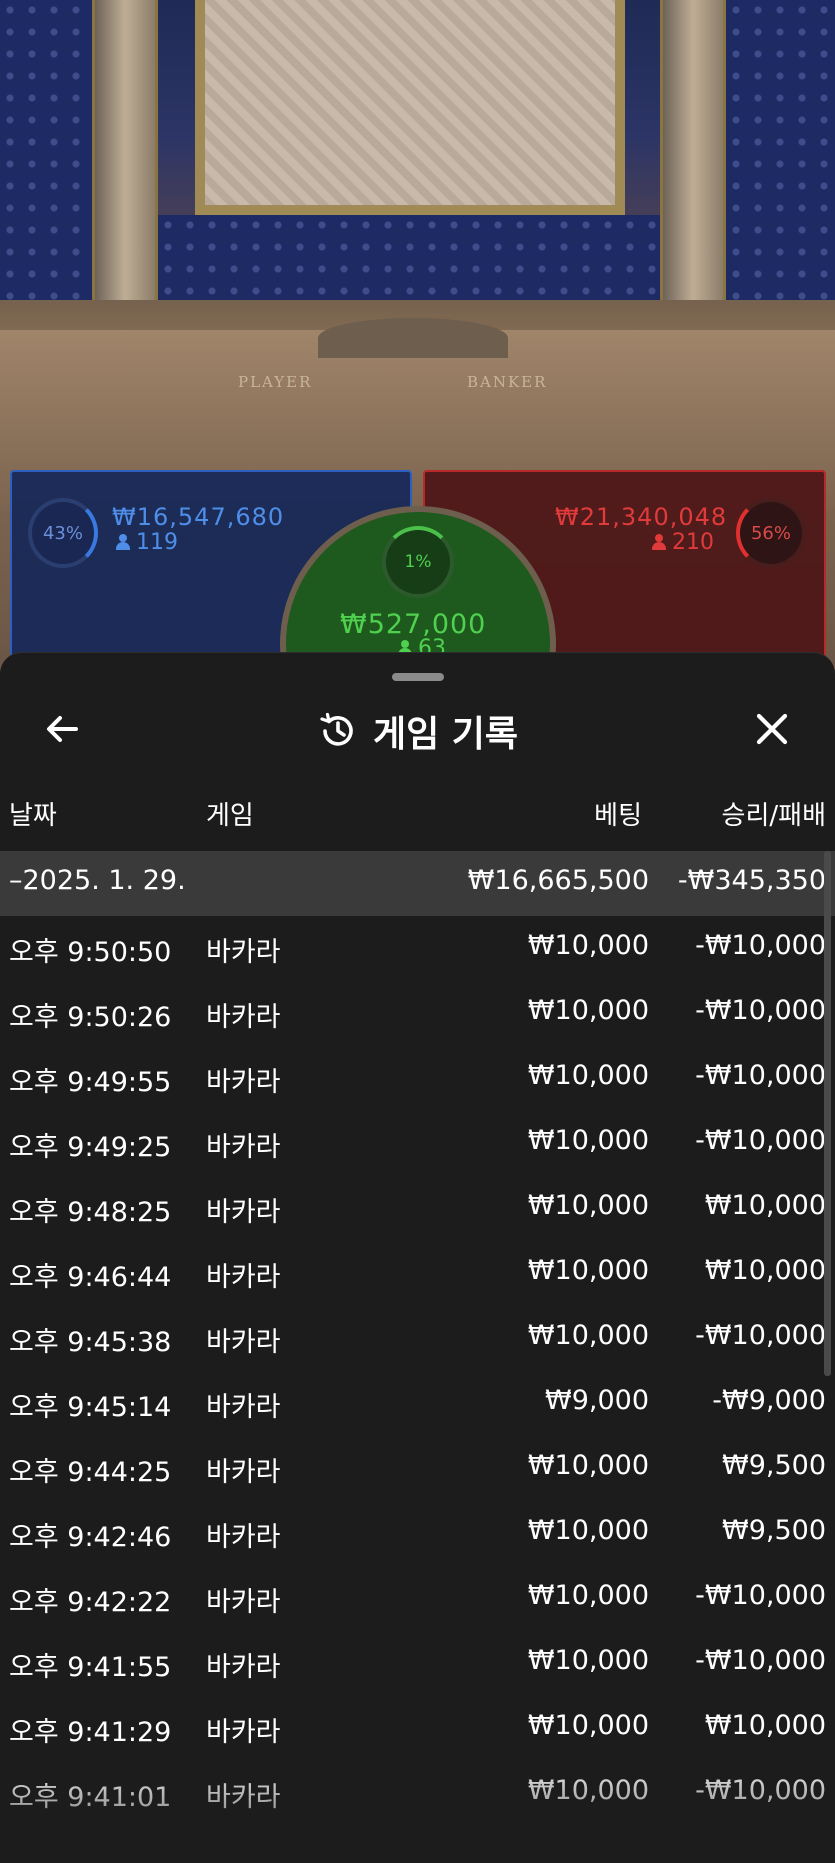  Describe the element at coordinates (90, 952) in the screenshot. I see `row-time: 오후 9:50:50` at that location.